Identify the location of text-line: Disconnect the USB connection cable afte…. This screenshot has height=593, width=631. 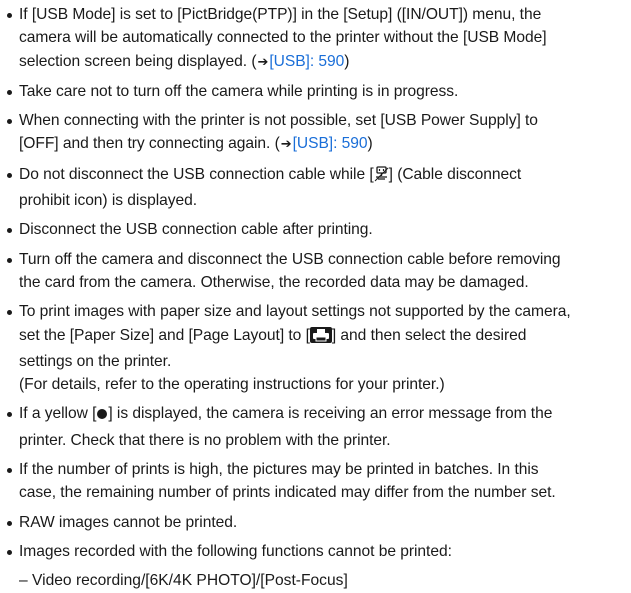
(325, 229).